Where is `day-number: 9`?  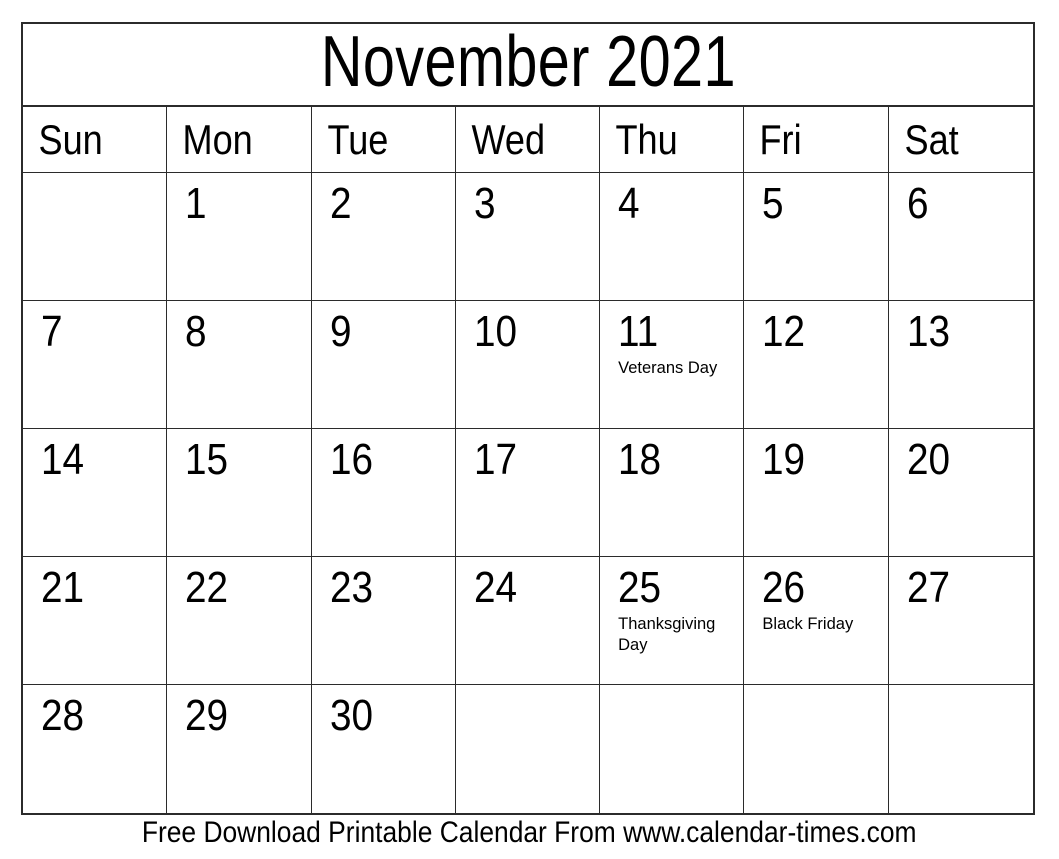
day-number: 9 is located at coordinates (340, 331).